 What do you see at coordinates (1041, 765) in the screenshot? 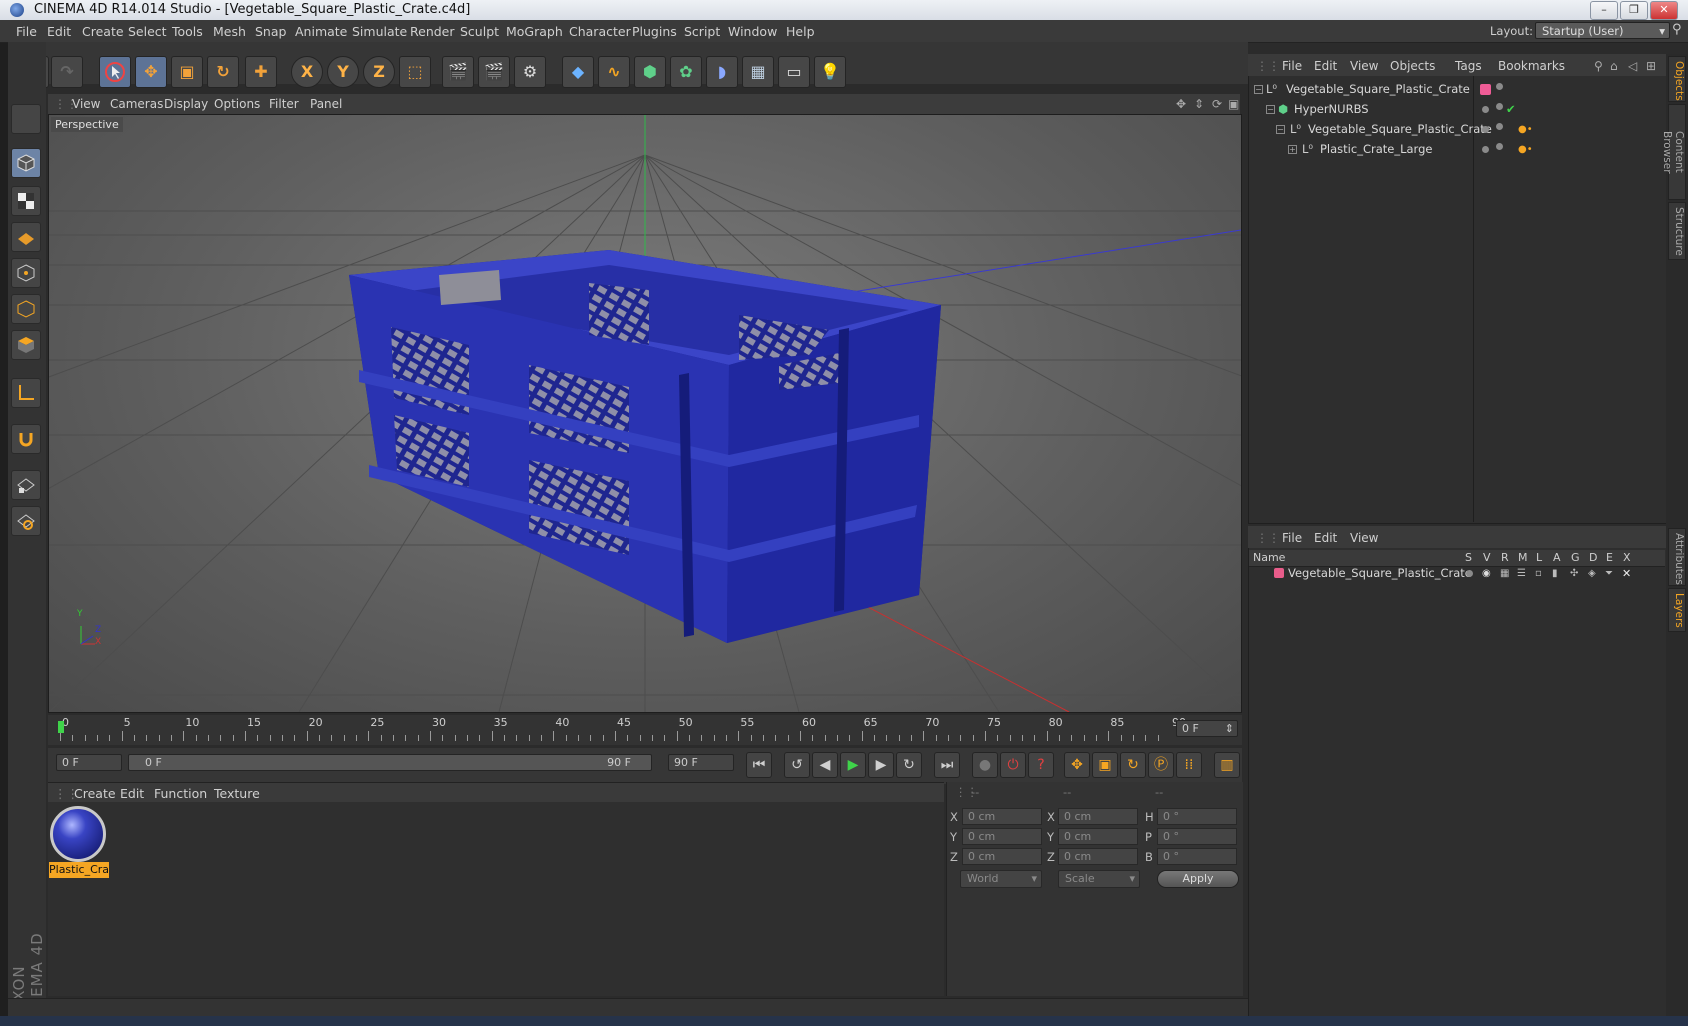
I see `keyframe-selection-button: ?` at bounding box center [1041, 765].